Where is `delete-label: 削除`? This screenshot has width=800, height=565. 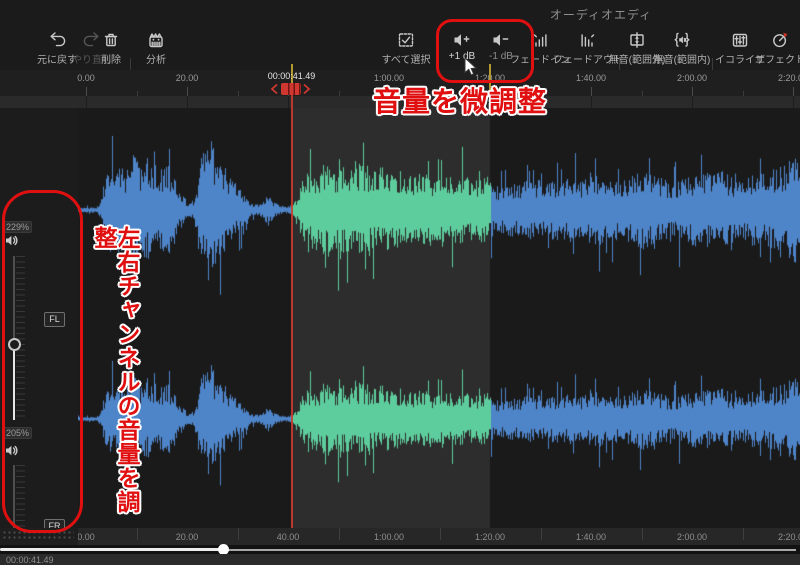
delete-label: 削除 is located at coordinates (111, 60).